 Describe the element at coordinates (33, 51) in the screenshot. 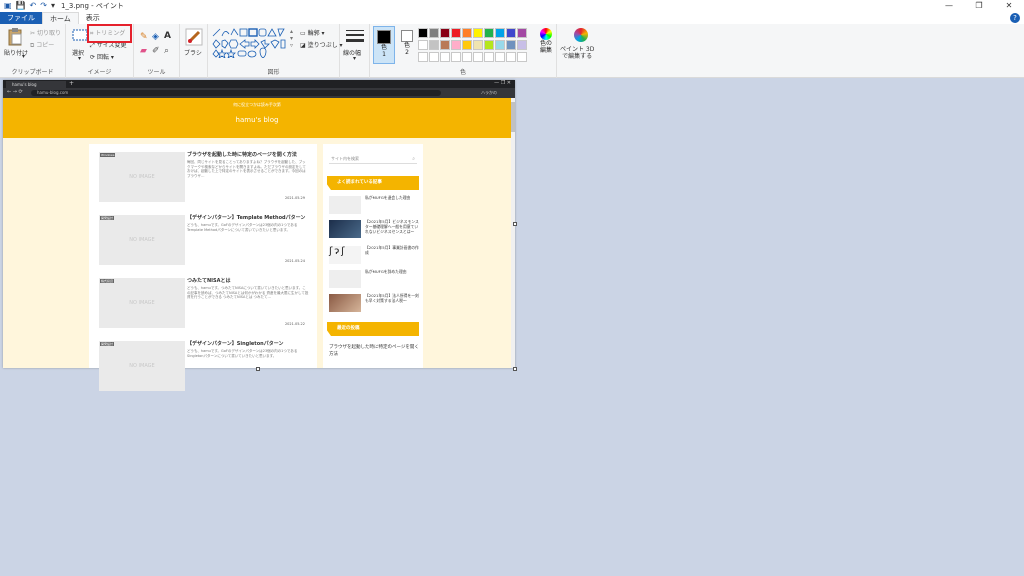

I see `clipboard-group: 貼り付け ▾ ✂ 切り取り ⧉ コピー クリップボード` at that location.